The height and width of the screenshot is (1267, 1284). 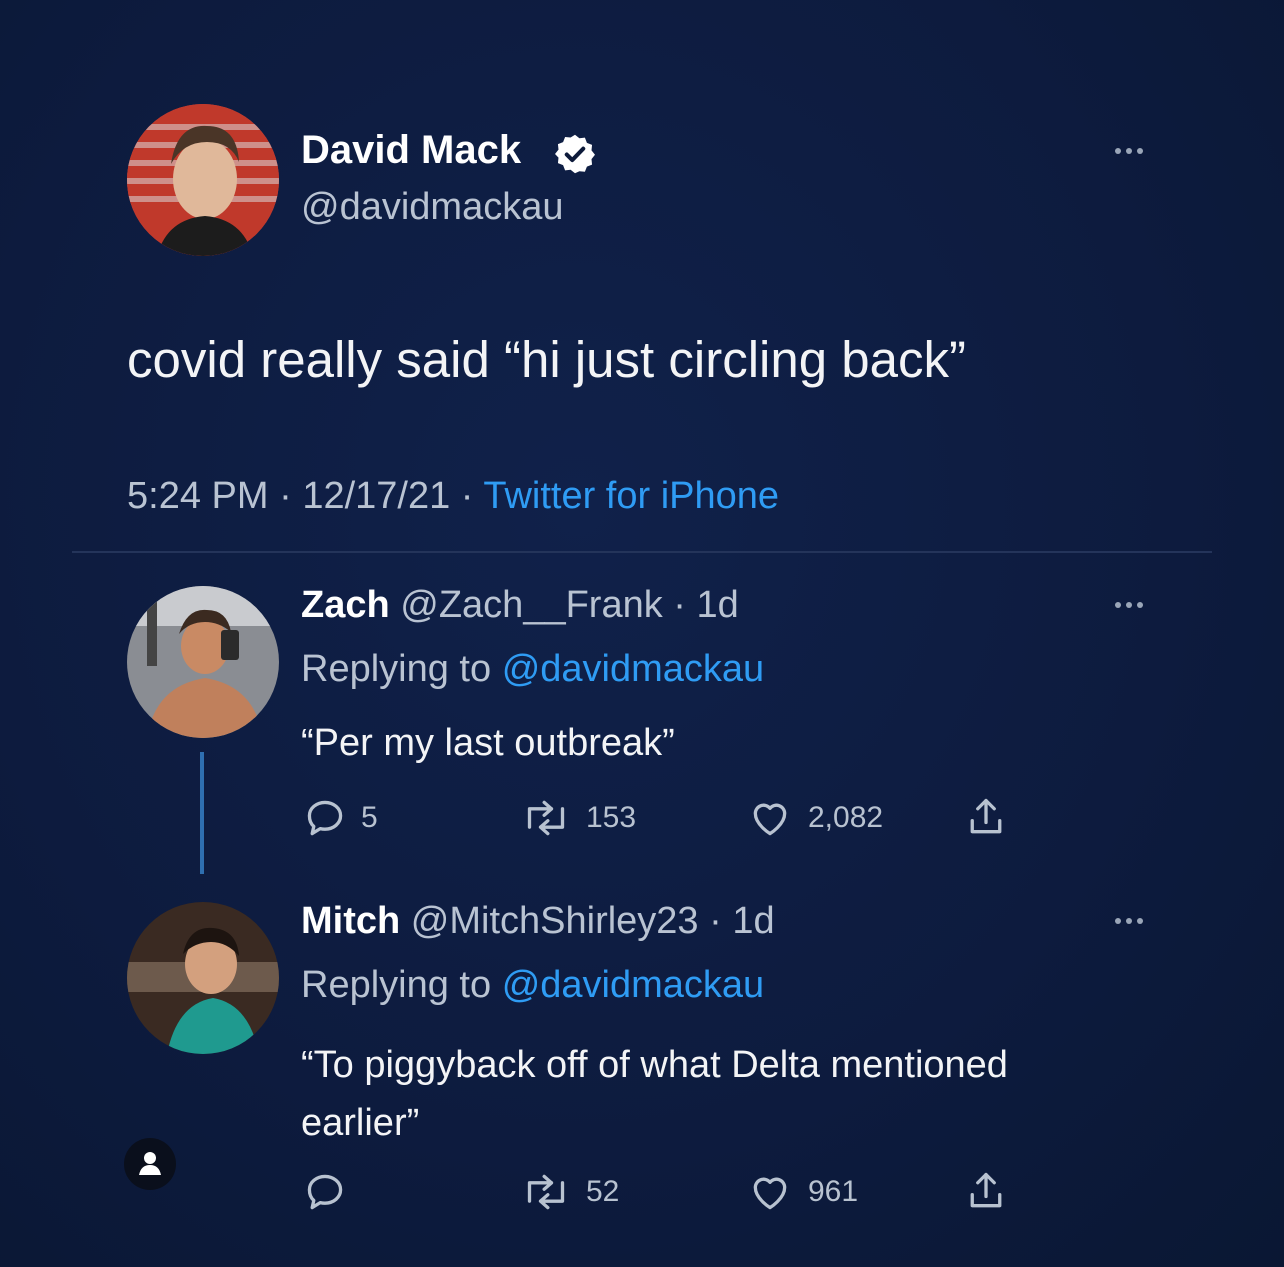 I want to click on reply-avatar-mitch, so click(x=203, y=978).